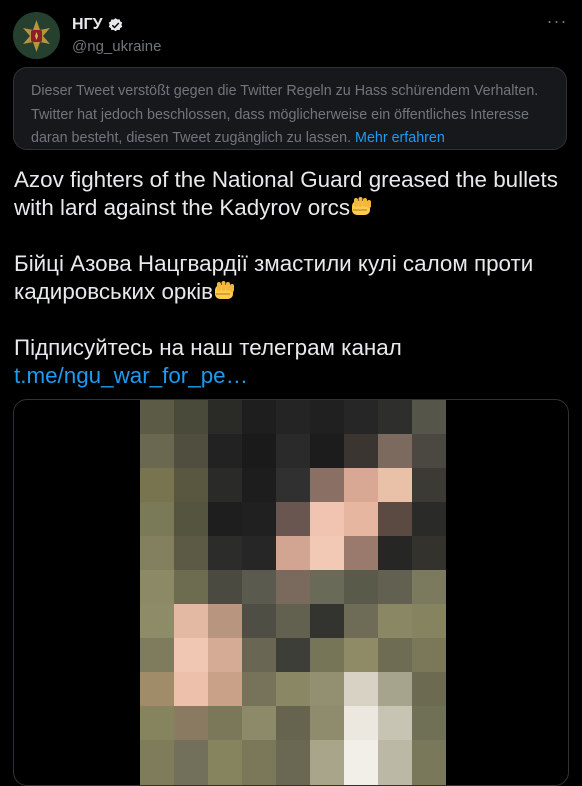 The height and width of the screenshot is (786, 582). I want to click on verified-badge-icon, so click(115, 24).